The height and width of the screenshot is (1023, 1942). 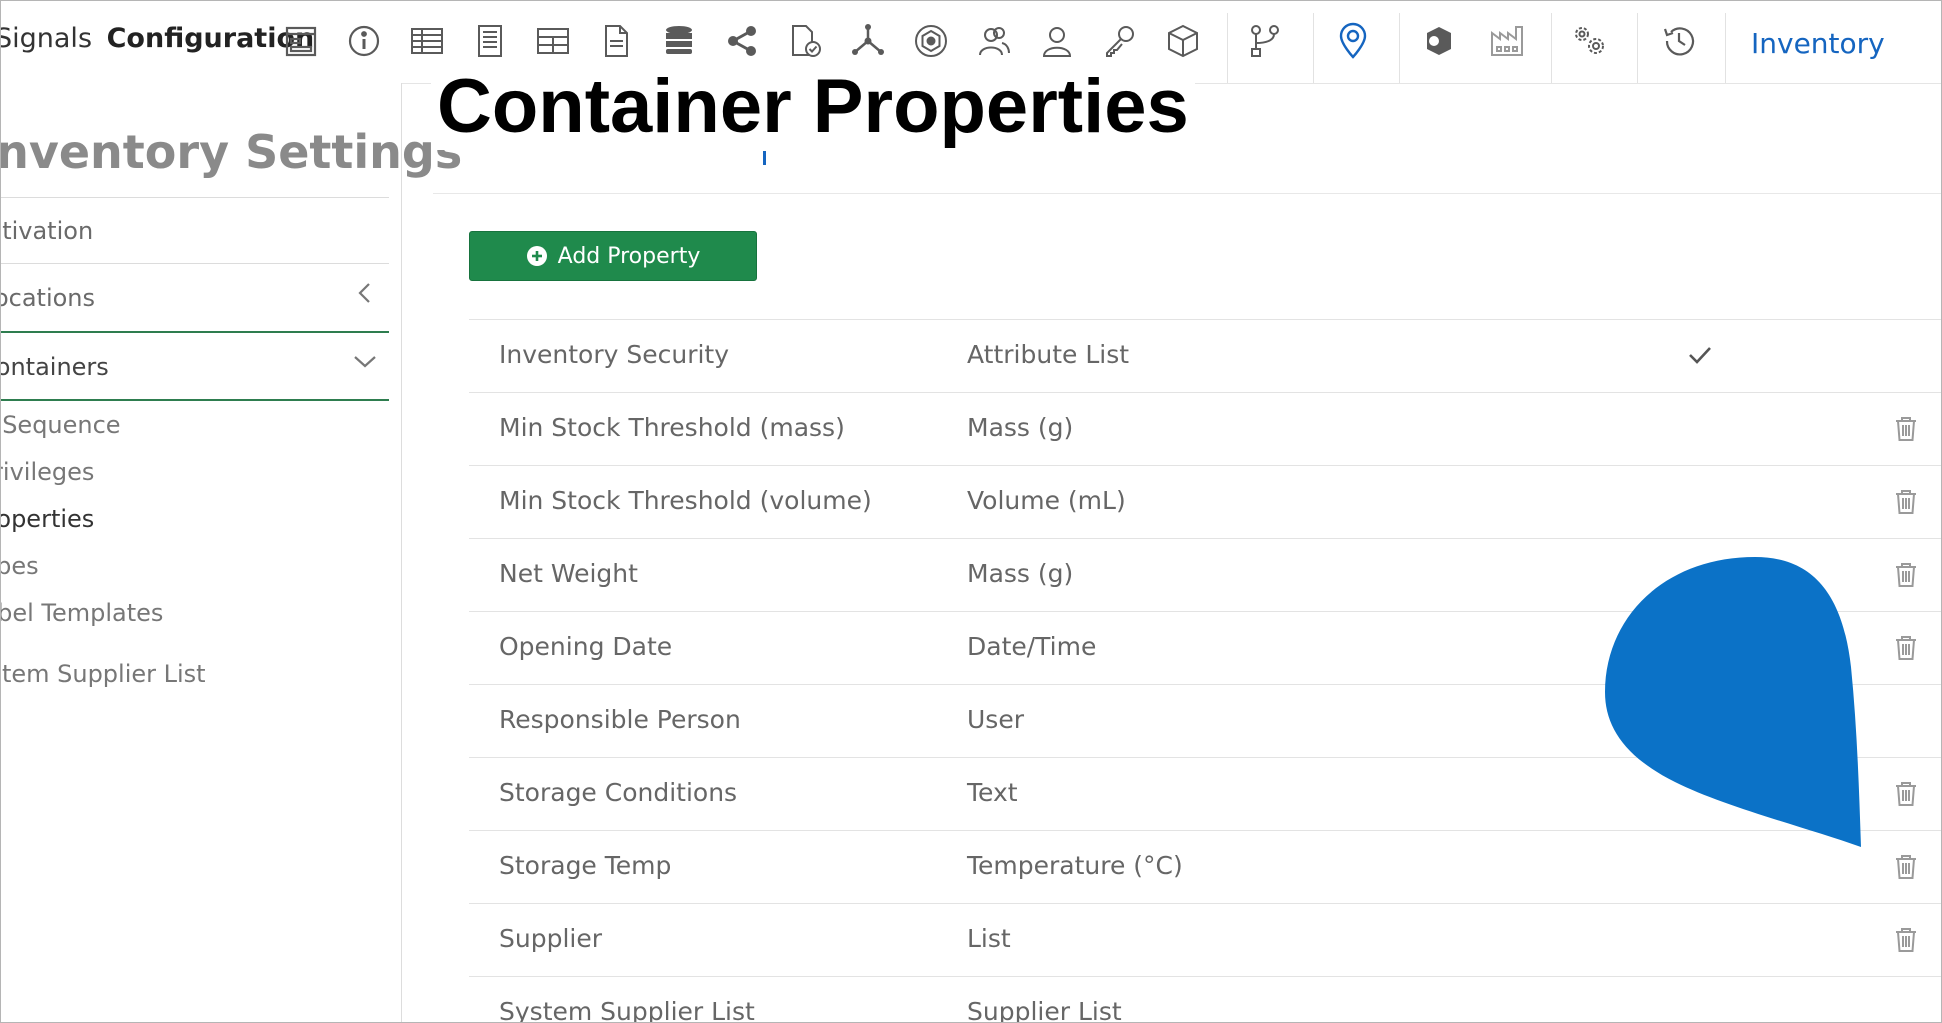 What do you see at coordinates (47, 472) in the screenshot?
I see `sidebar-subitem-privileges: Privileges` at bounding box center [47, 472].